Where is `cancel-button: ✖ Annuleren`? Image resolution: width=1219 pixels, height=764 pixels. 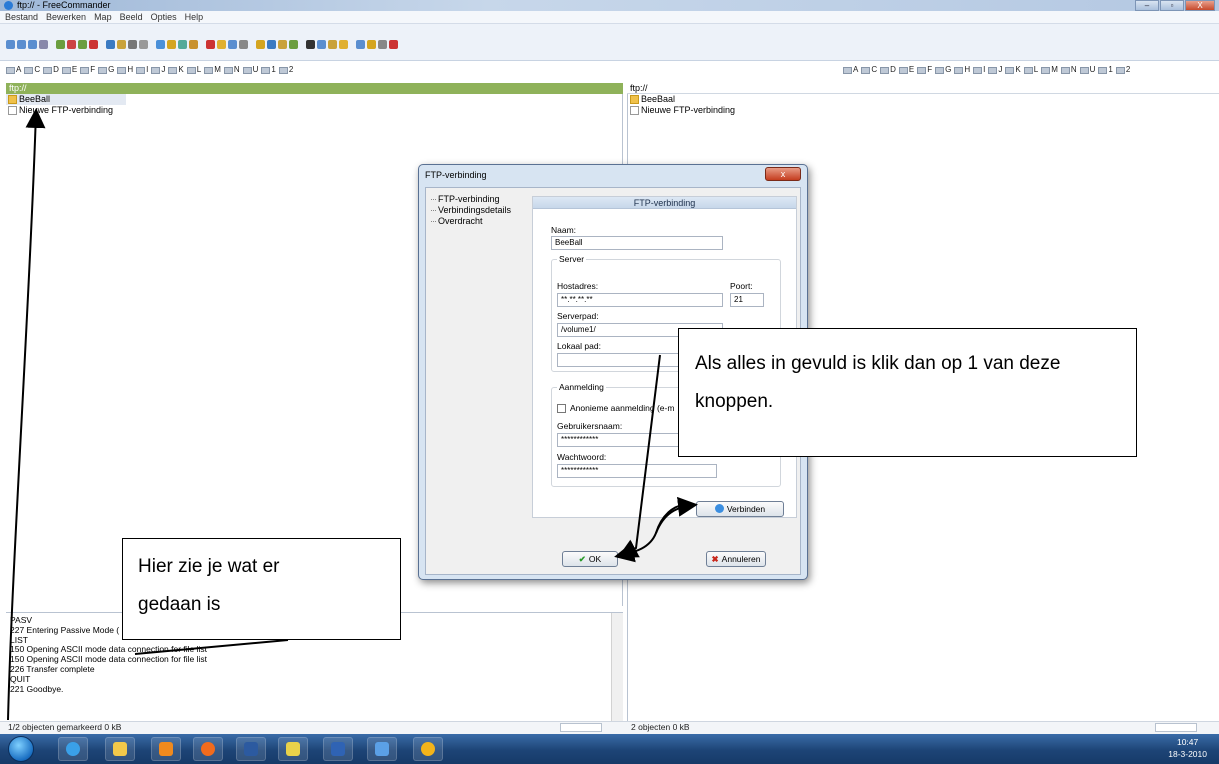
cancel-button: ✖ Annuleren is located at coordinates (736, 559).